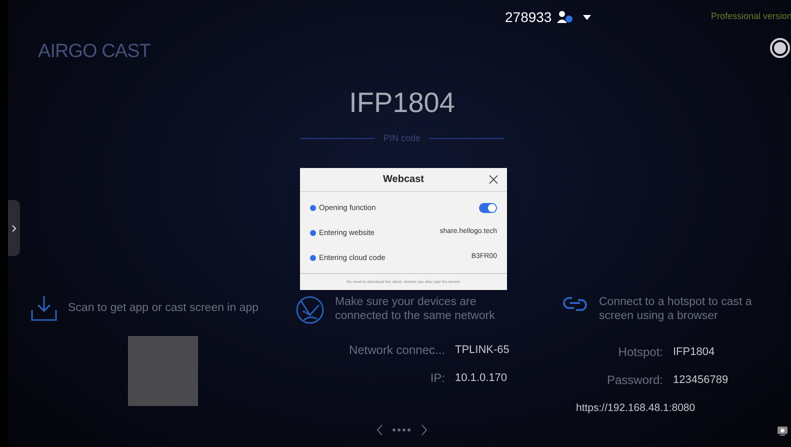  Describe the element at coordinates (780, 48) in the screenshot. I see `record-button` at that location.